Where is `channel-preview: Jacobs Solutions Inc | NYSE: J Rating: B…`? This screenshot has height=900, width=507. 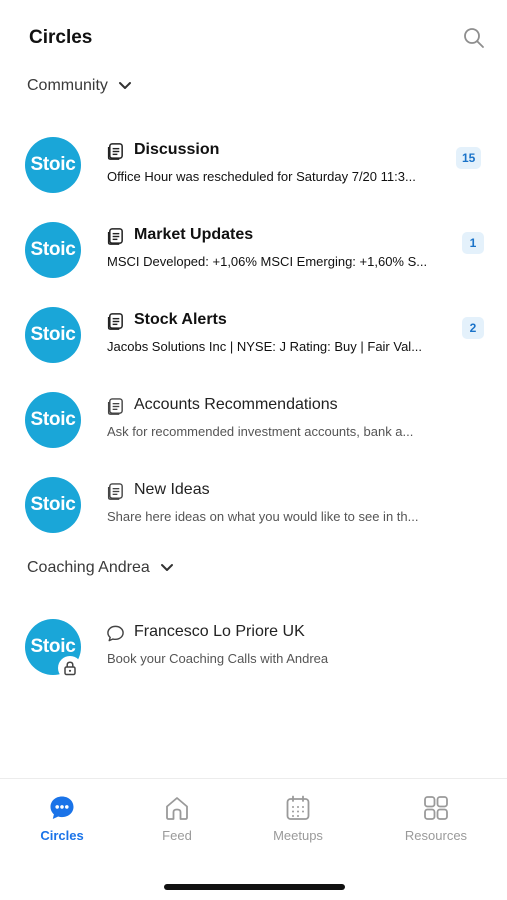
channel-preview: Jacobs Solutions Inc | NYSE: J Rating: B… is located at coordinates (265, 346).